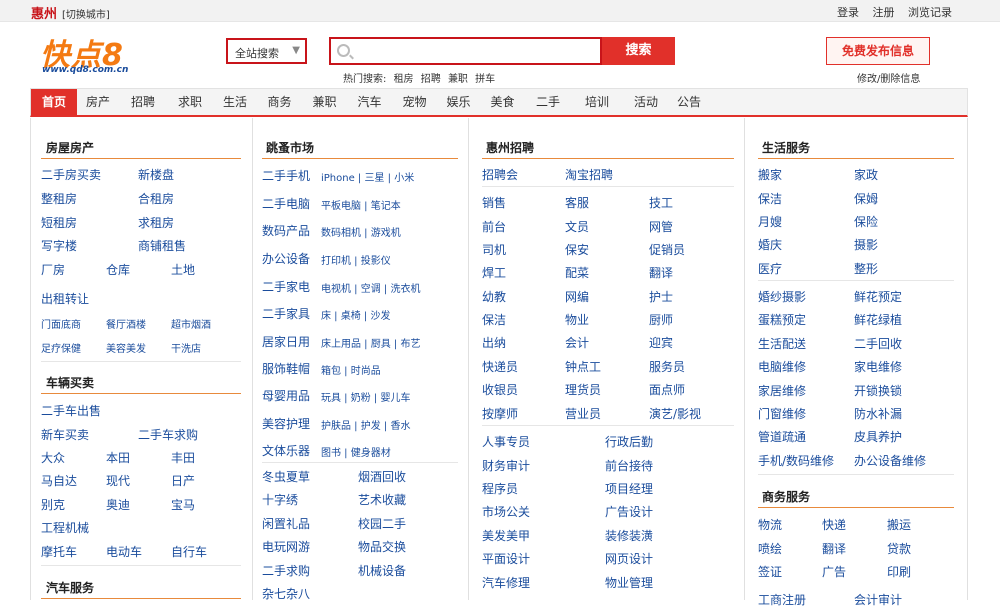  Describe the element at coordinates (286, 450) in the screenshot. I see `market-category-link: 文体乐器` at that location.